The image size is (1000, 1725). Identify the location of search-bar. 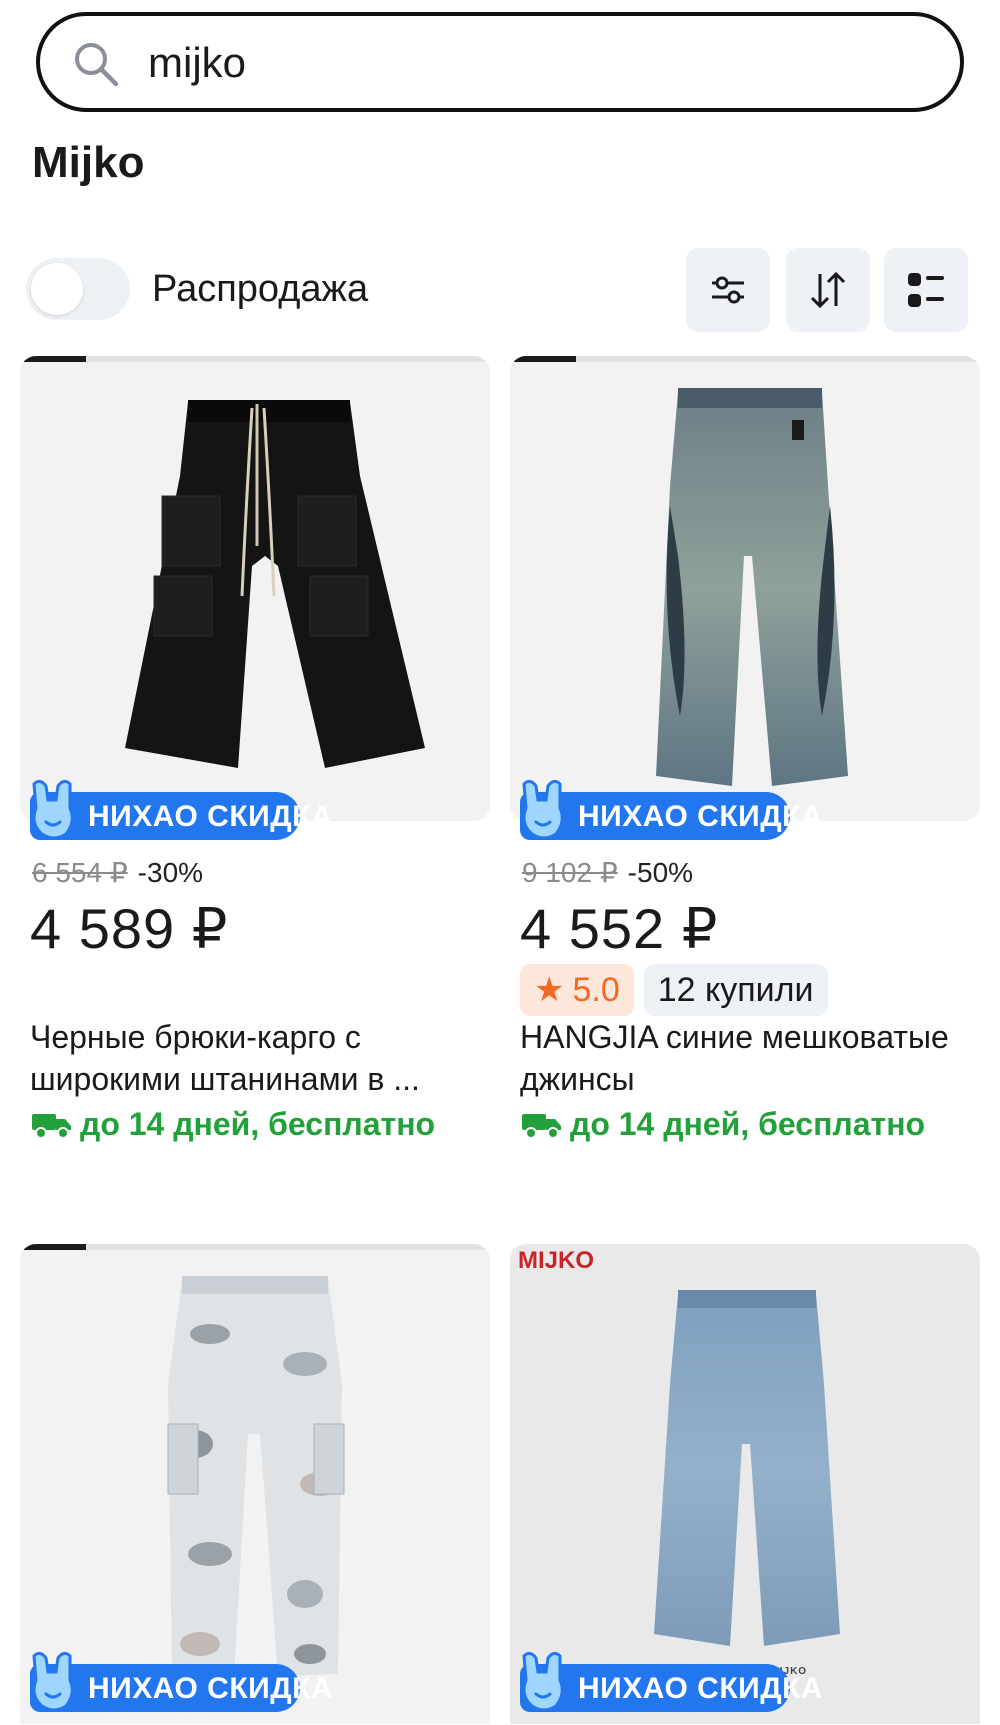
(500, 62).